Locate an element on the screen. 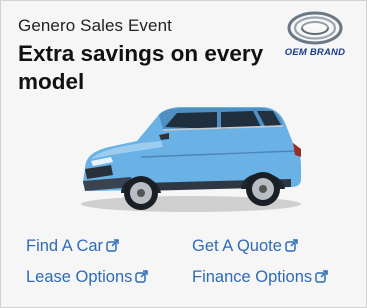  brand-name: OEM BRAND is located at coordinates (315, 52).